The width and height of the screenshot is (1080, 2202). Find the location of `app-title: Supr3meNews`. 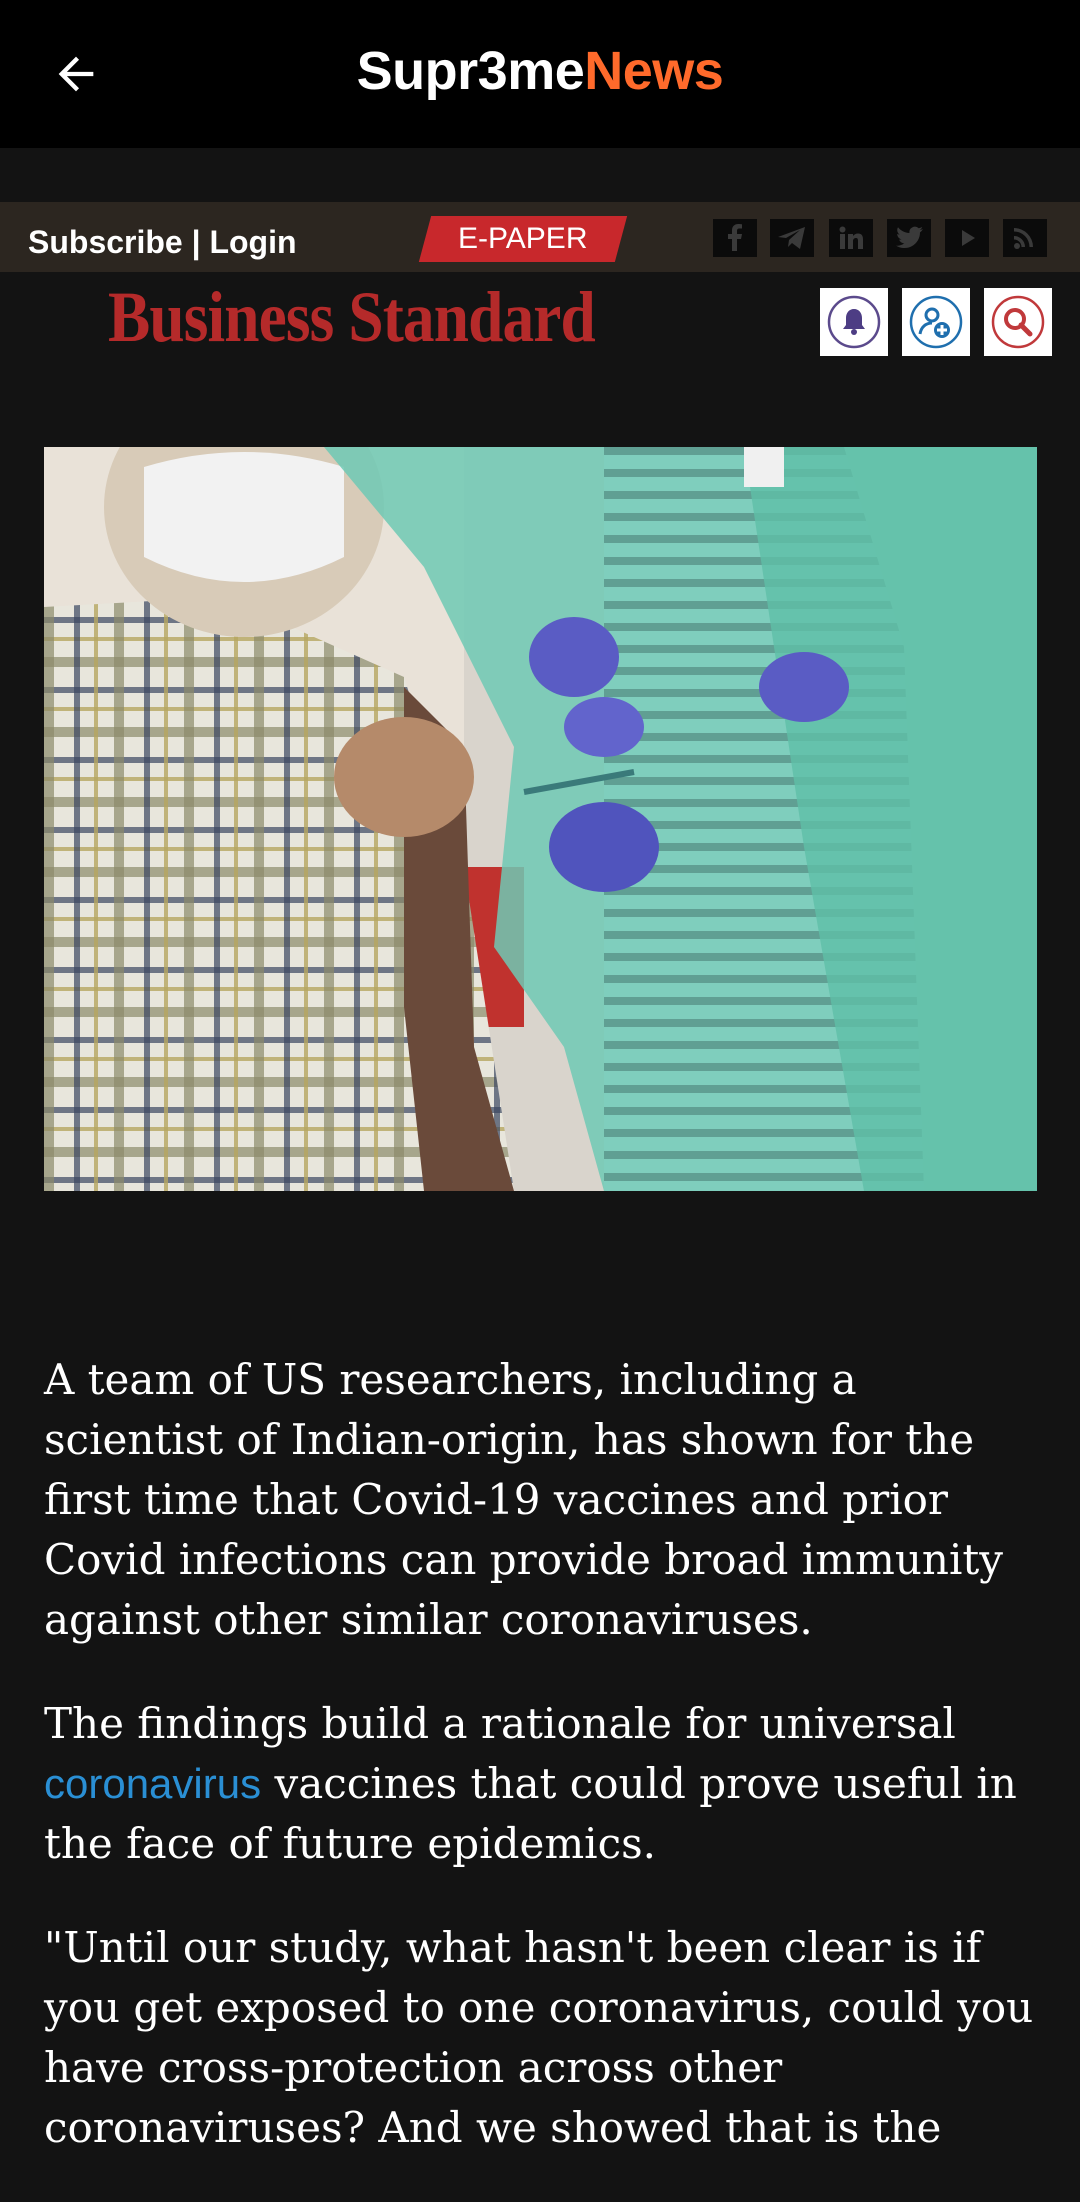

app-title: Supr3meNews is located at coordinates (540, 71).